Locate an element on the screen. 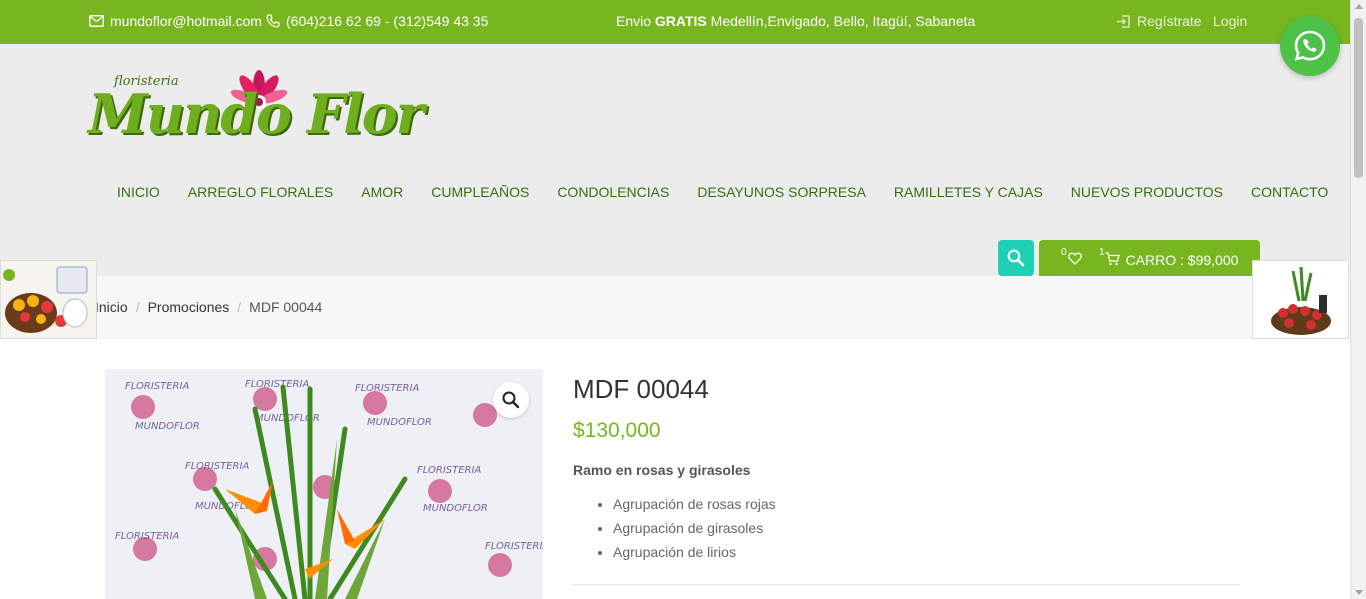 Image resolution: width=1366 pixels, height=599 pixels. nav-item-condolencias: CONDOLENCIAS is located at coordinates (613, 192).